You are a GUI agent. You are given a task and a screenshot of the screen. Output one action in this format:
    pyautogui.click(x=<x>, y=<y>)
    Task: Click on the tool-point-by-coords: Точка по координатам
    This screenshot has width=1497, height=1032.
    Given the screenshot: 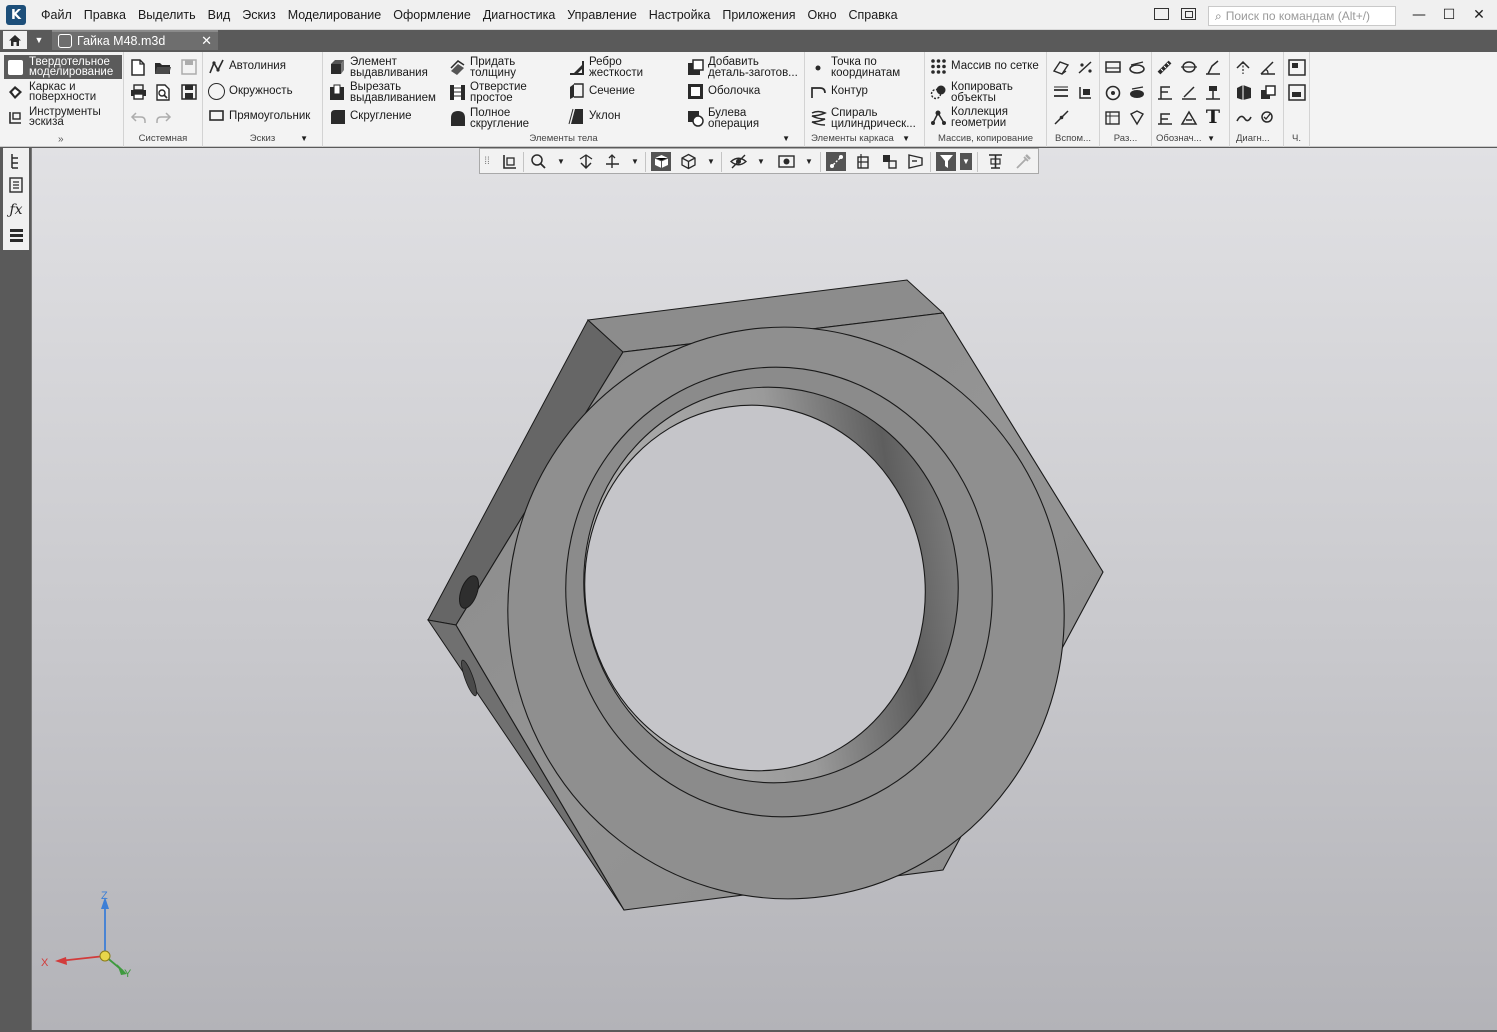 What is the action you would take?
    pyautogui.click(x=861, y=67)
    